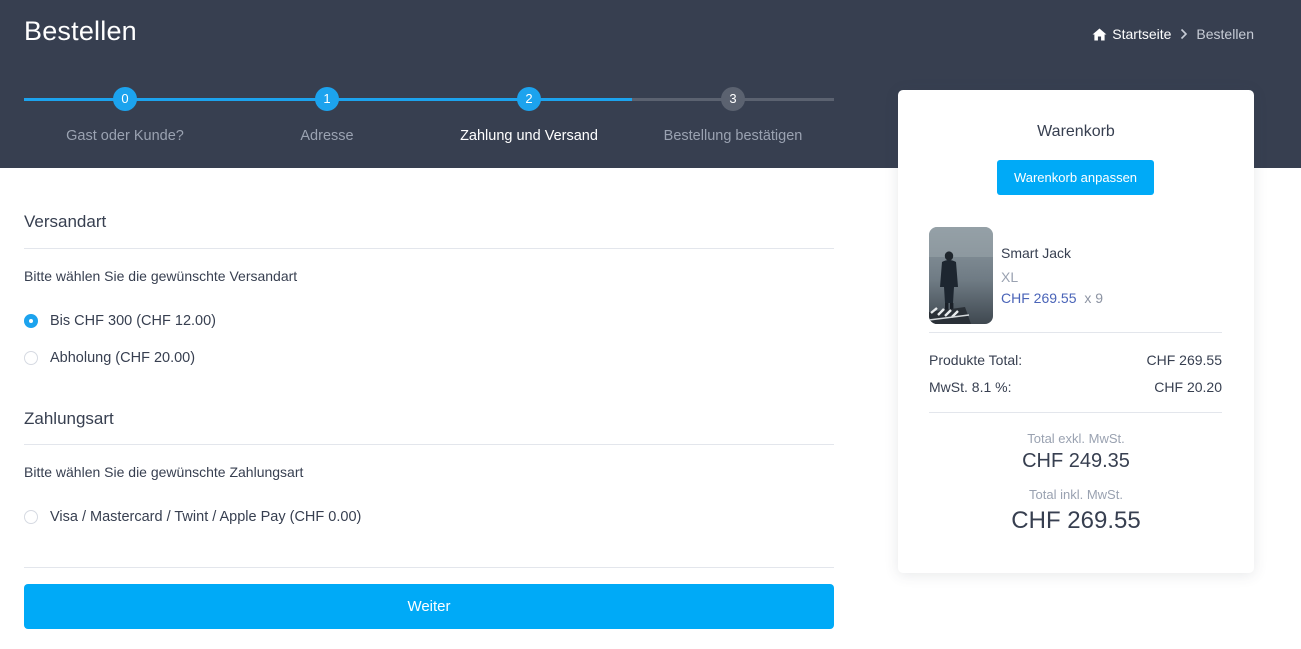 The width and height of the screenshot is (1301, 649). What do you see at coordinates (976, 360) in the screenshot?
I see `products-total-label: Produkte Total:` at bounding box center [976, 360].